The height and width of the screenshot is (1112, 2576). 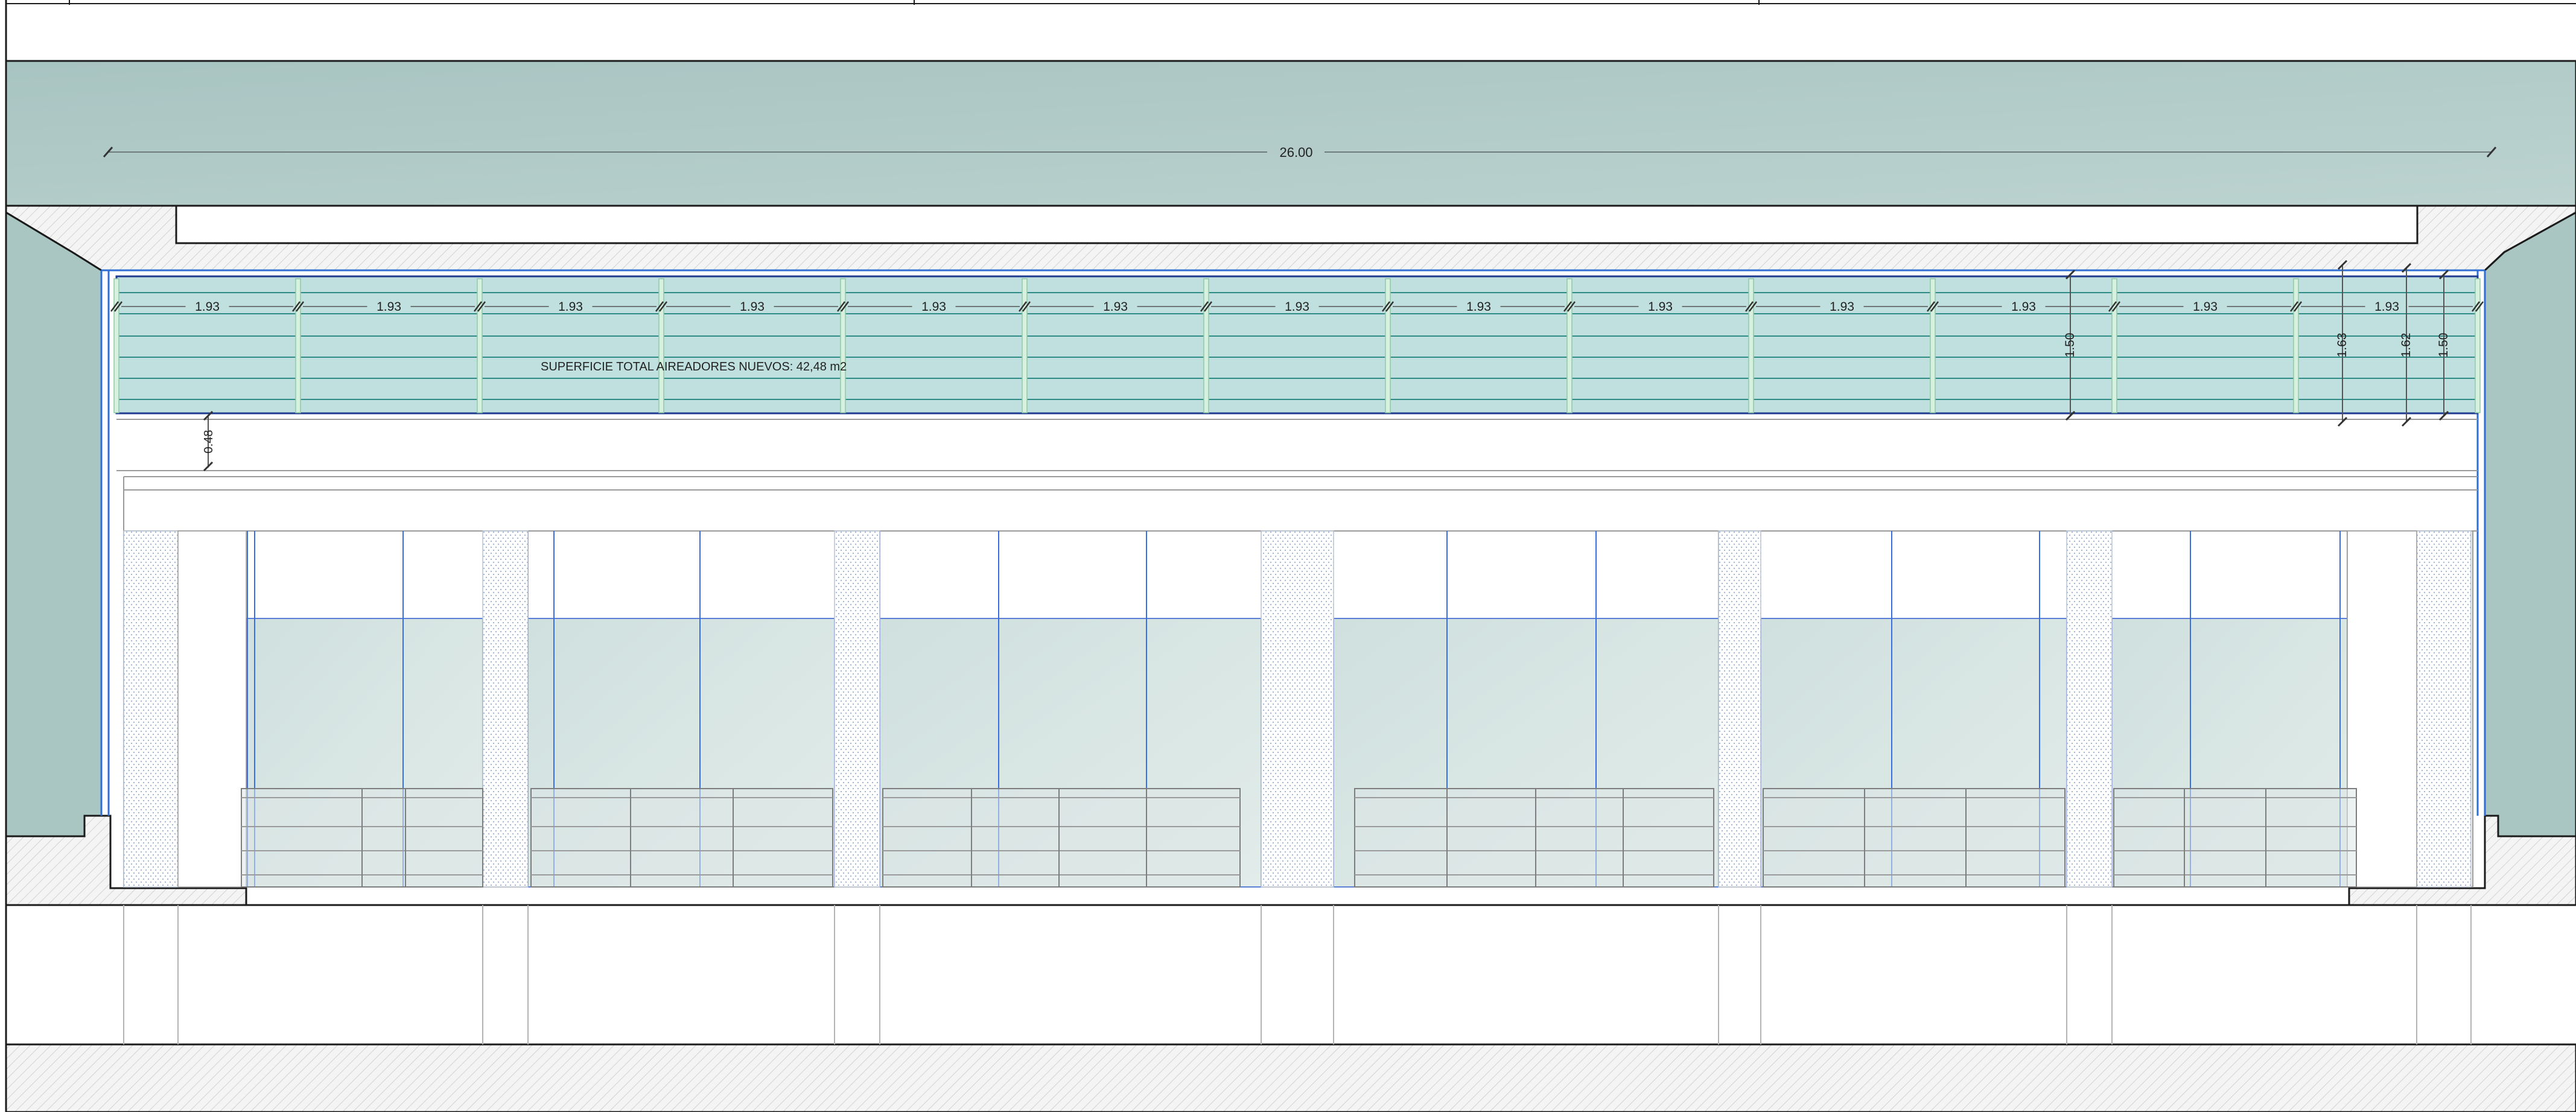 What do you see at coordinates (2443, 345) in the screenshot?
I see `dim-vertical-4-label: 1.50` at bounding box center [2443, 345].